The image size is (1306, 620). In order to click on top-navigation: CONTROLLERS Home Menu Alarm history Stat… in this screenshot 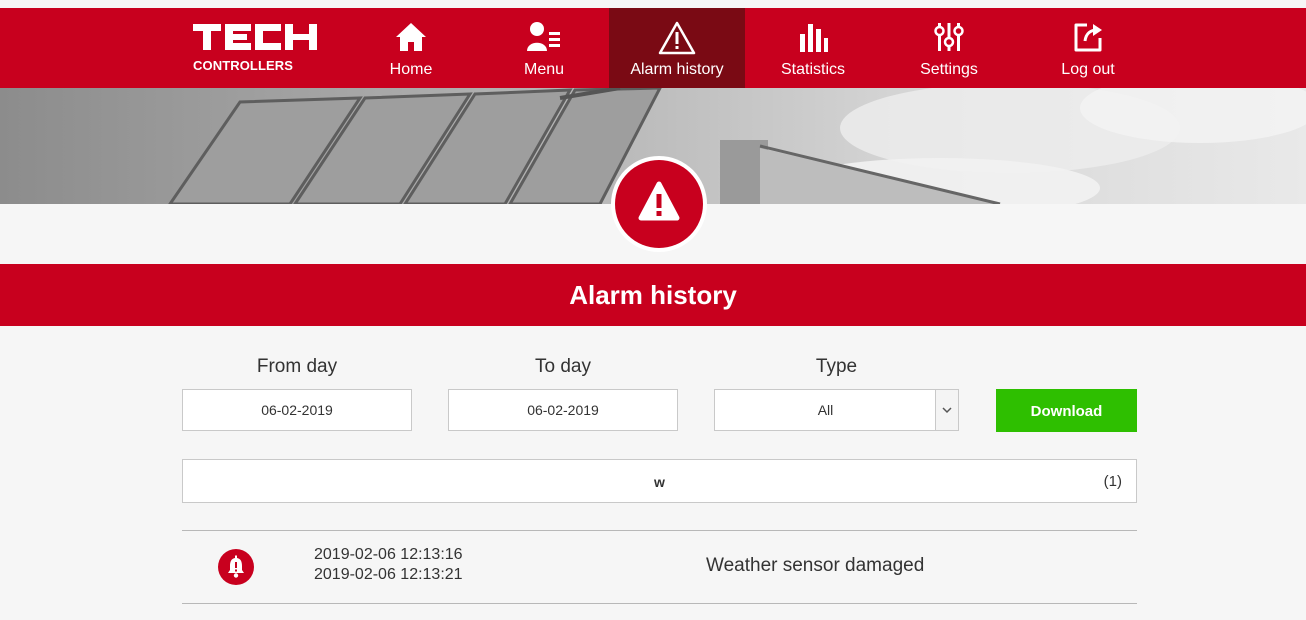, I will do `click(653, 48)`.